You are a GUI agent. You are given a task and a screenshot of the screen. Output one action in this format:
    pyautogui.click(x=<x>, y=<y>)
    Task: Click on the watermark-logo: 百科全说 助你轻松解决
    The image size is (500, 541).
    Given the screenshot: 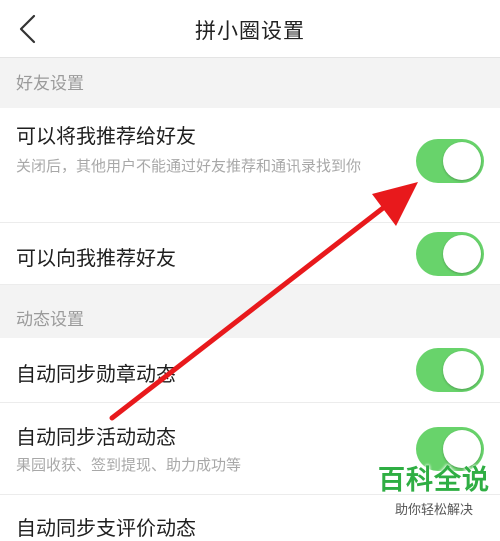 What is the action you would take?
    pyautogui.click(x=434, y=488)
    